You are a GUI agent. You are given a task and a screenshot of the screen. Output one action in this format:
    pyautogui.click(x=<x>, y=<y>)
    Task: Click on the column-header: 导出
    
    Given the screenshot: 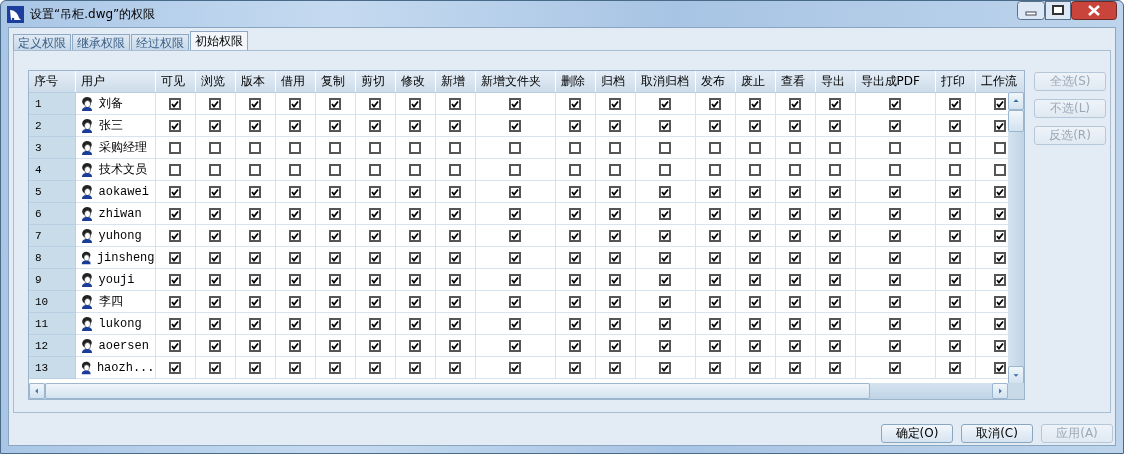 What is the action you would take?
    pyautogui.click(x=835, y=82)
    